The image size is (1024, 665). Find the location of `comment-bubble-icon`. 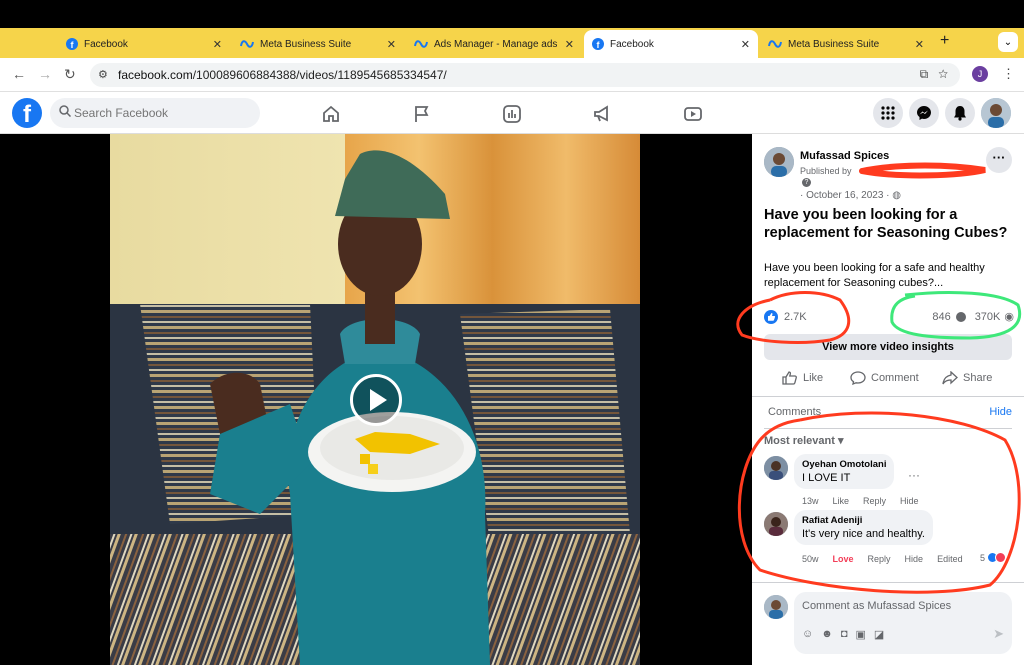

comment-bubble-icon is located at coordinates (858, 378).